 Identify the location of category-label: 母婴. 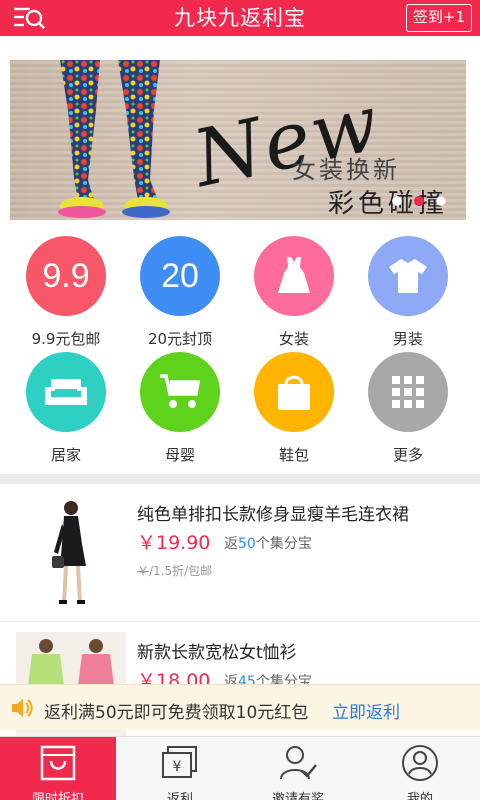
(179, 455).